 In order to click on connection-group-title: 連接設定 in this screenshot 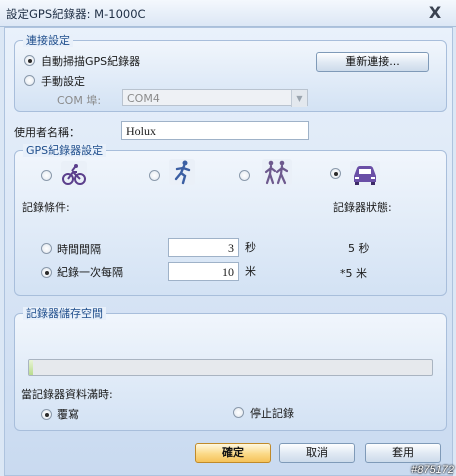, I will do `click(48, 40)`.